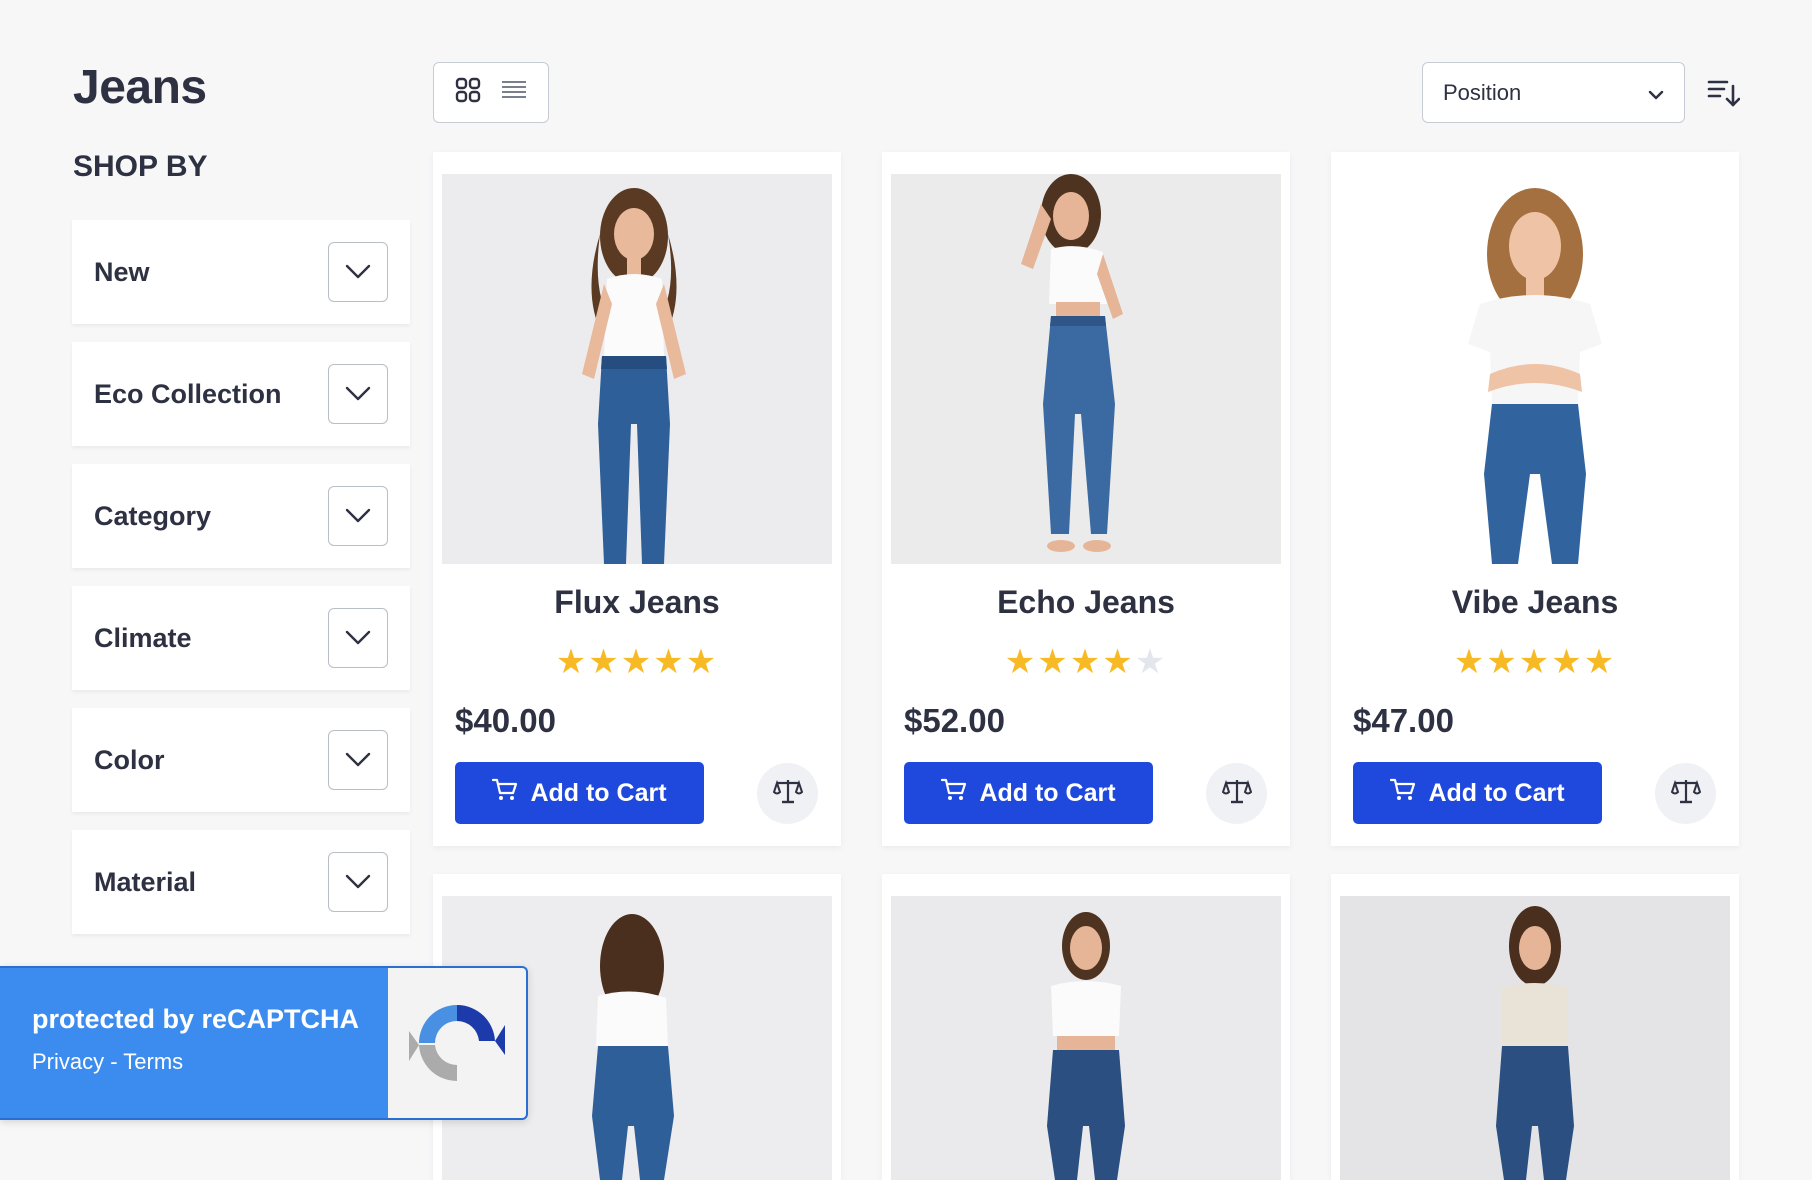 This screenshot has width=1812, height=1180. I want to click on filter-label: Material, so click(145, 881).